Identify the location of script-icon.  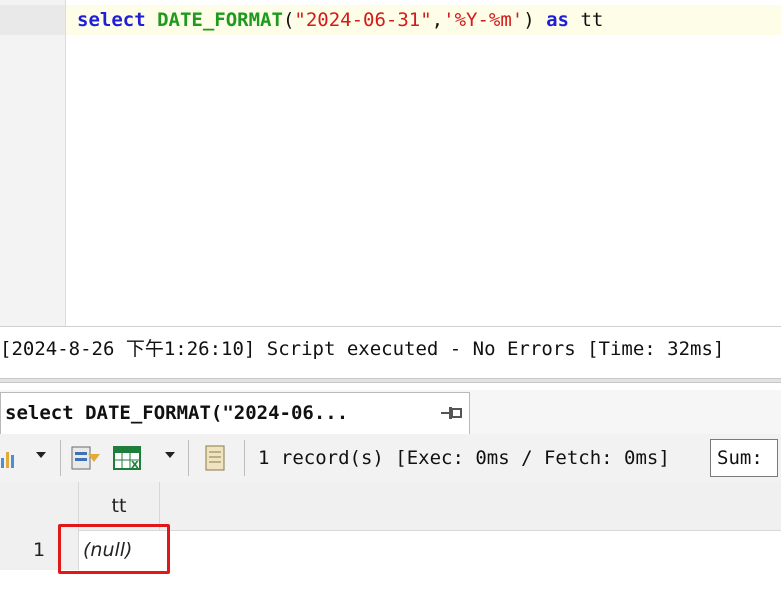
(215, 458).